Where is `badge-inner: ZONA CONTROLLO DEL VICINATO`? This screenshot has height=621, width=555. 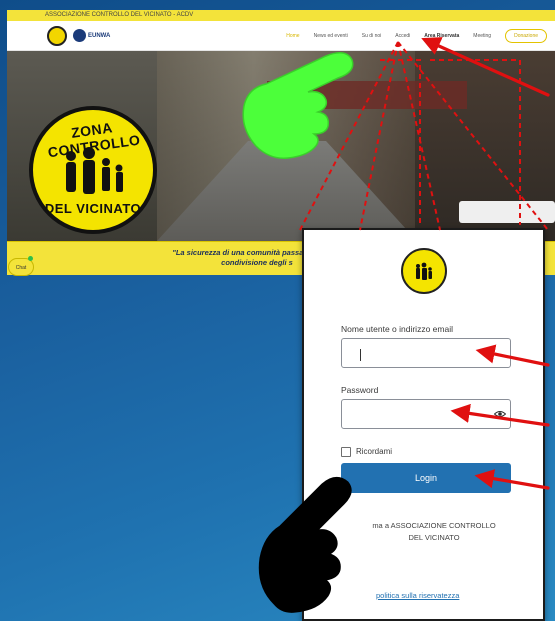
badge-inner: ZONA CONTROLLO DEL VICINATO is located at coordinates (93, 170).